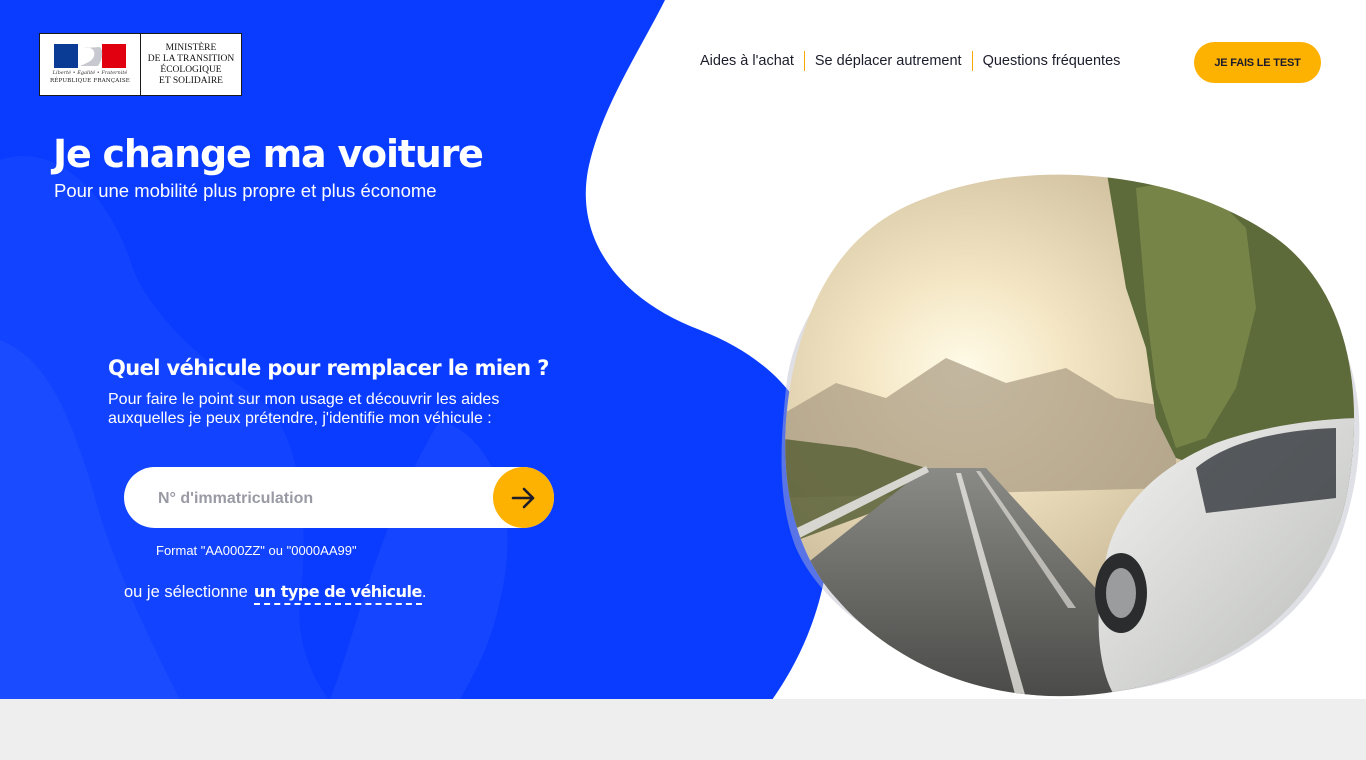  I want to click on nav-item-deplacer: Se déplacer autrement, so click(888, 61).